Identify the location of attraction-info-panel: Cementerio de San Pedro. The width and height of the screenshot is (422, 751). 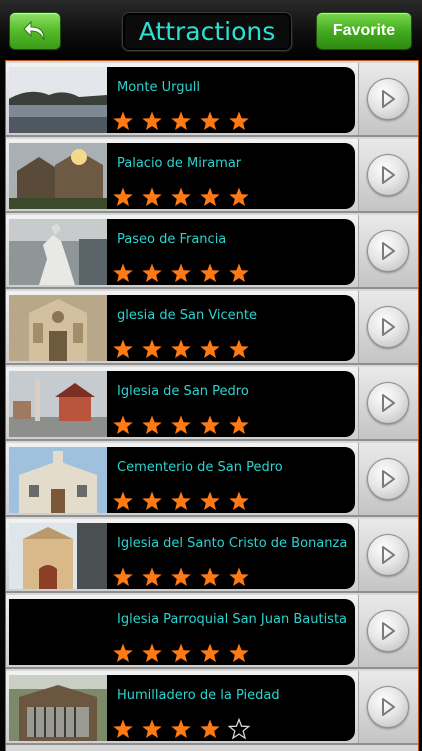
(231, 480).